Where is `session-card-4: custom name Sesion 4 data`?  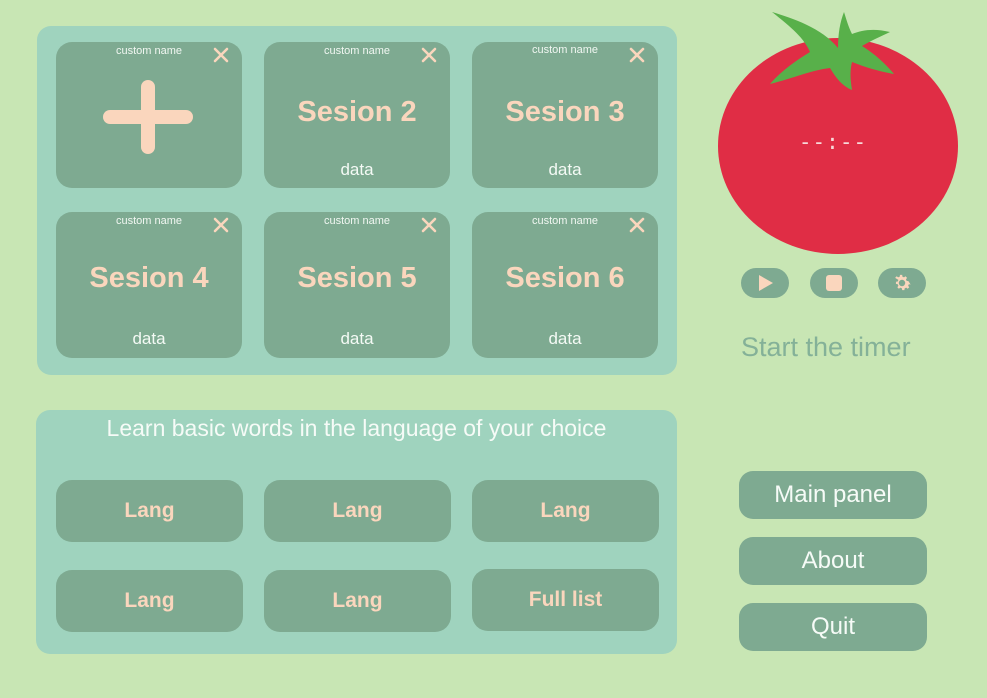
session-card-4: custom name Sesion 4 data is located at coordinates (149, 285).